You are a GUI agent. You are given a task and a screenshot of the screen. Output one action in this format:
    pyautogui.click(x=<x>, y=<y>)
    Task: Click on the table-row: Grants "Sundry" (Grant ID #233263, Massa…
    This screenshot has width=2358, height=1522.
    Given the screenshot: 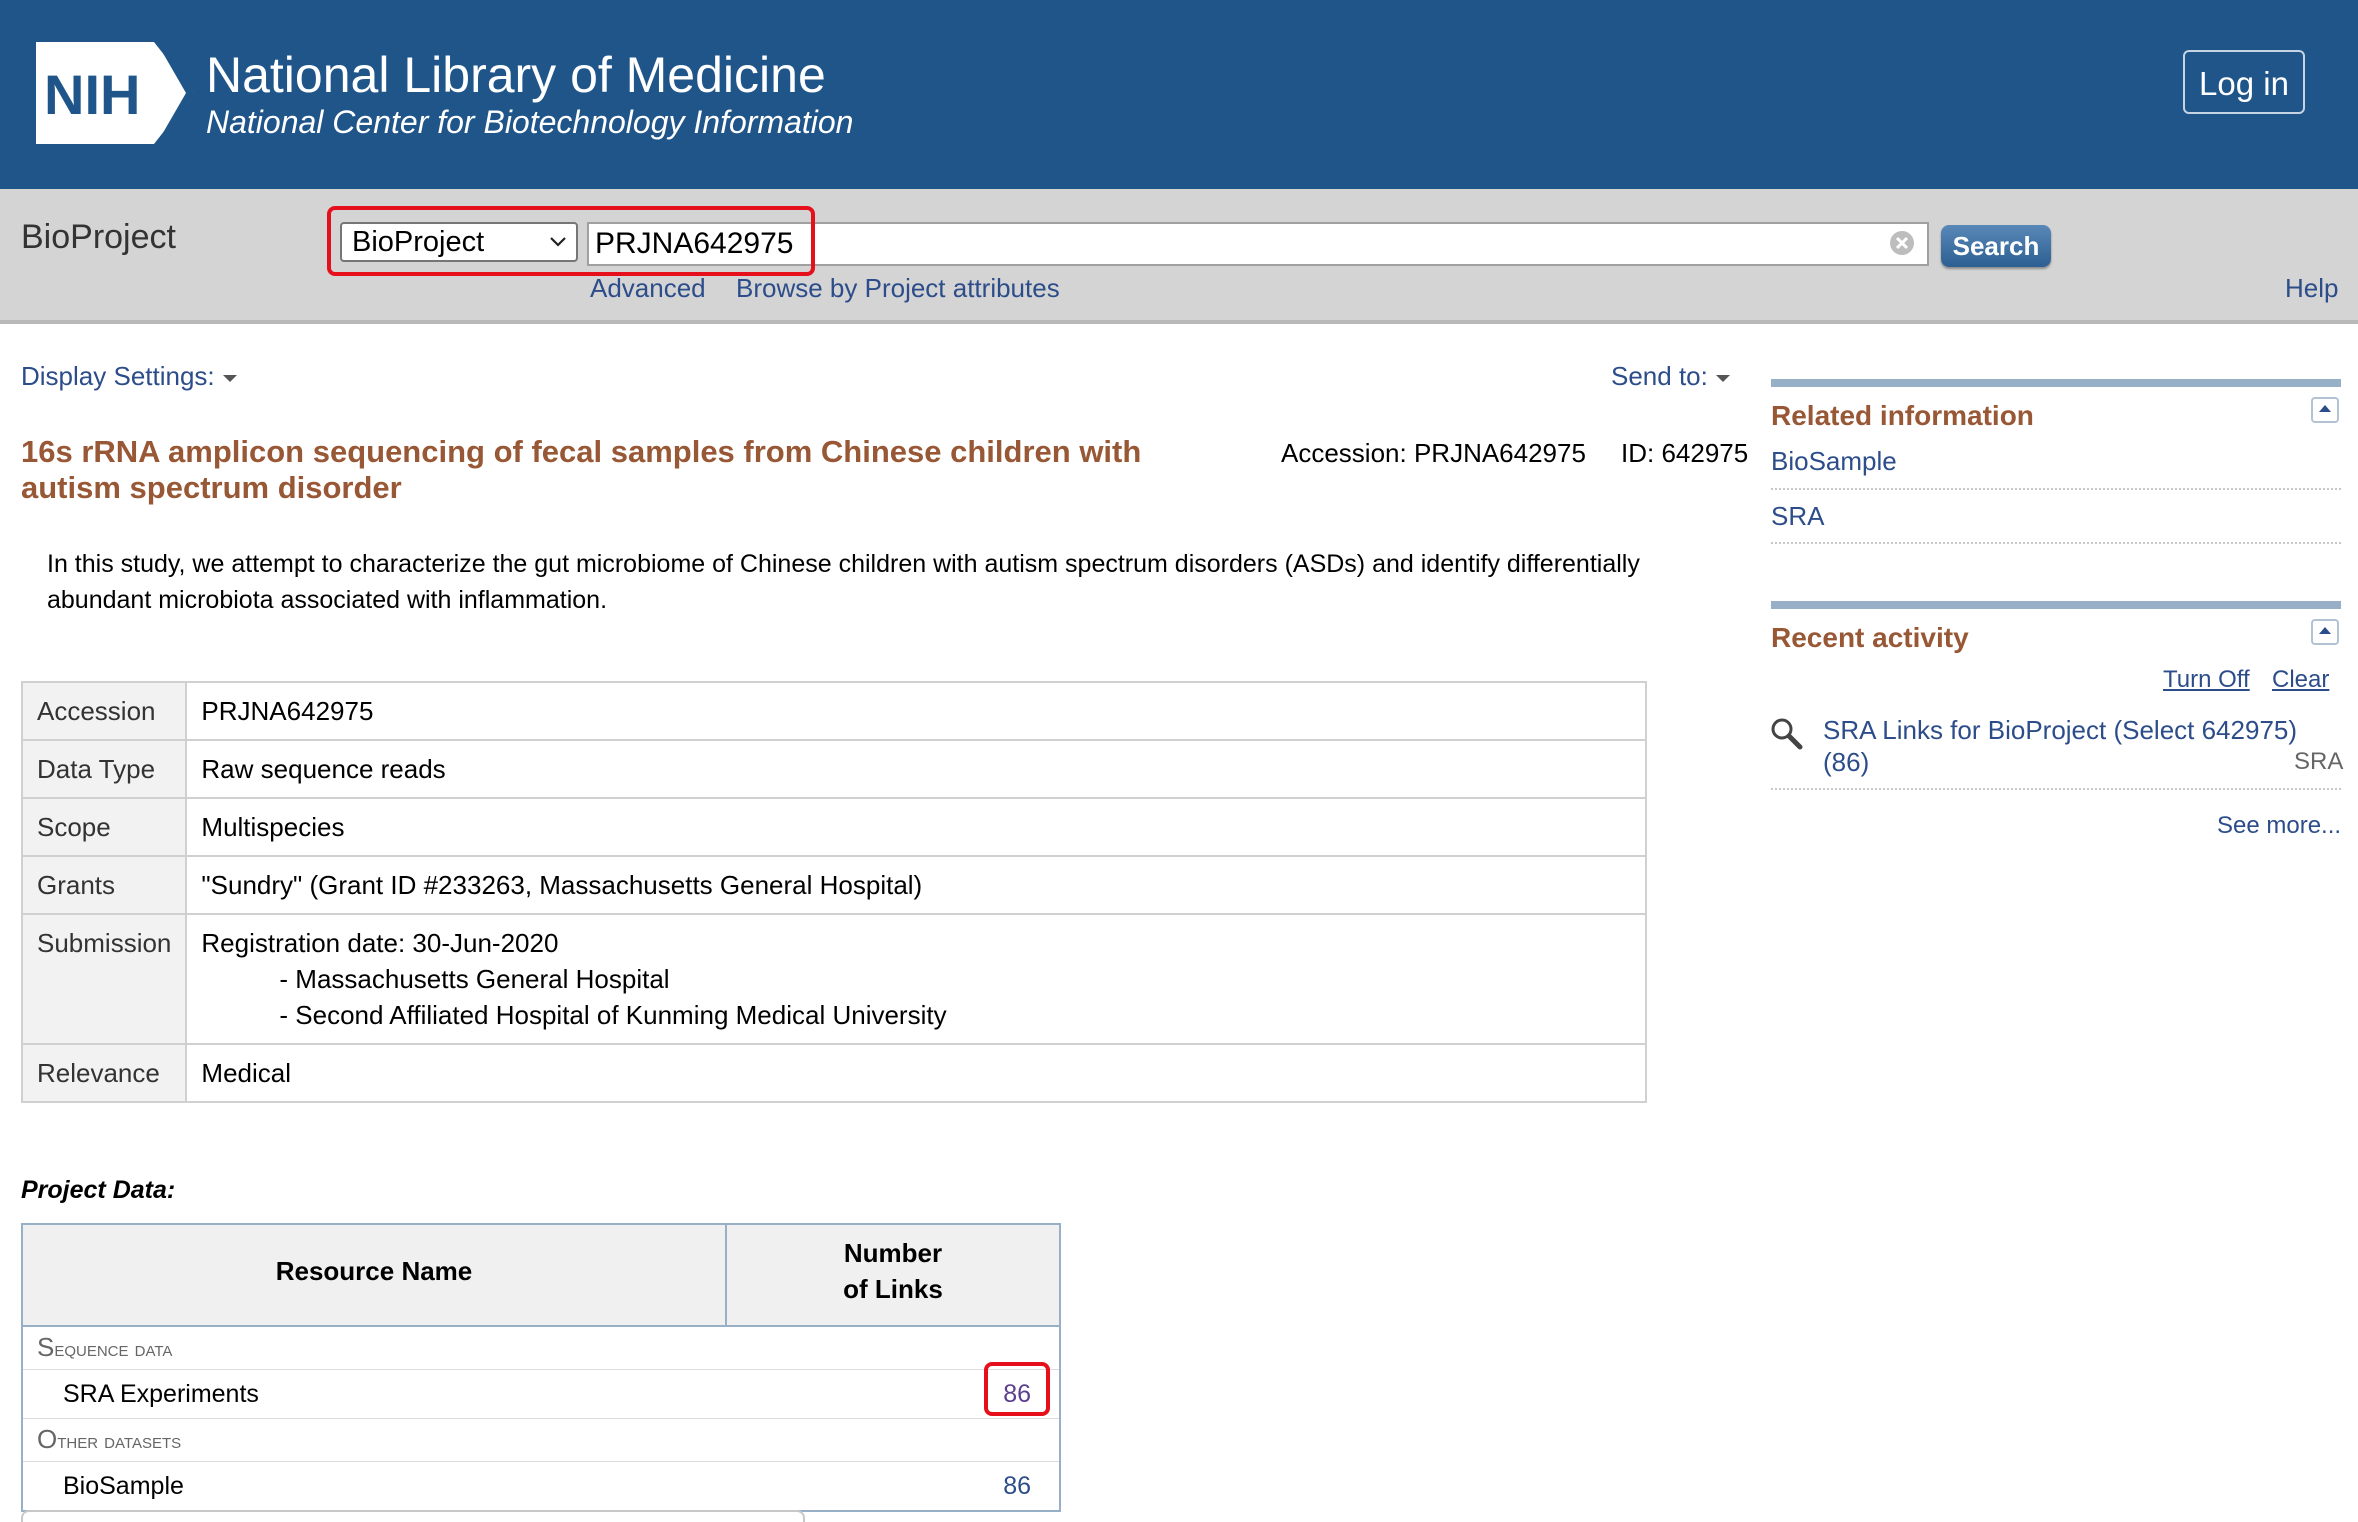 What is the action you would take?
    pyautogui.click(x=833, y=885)
    